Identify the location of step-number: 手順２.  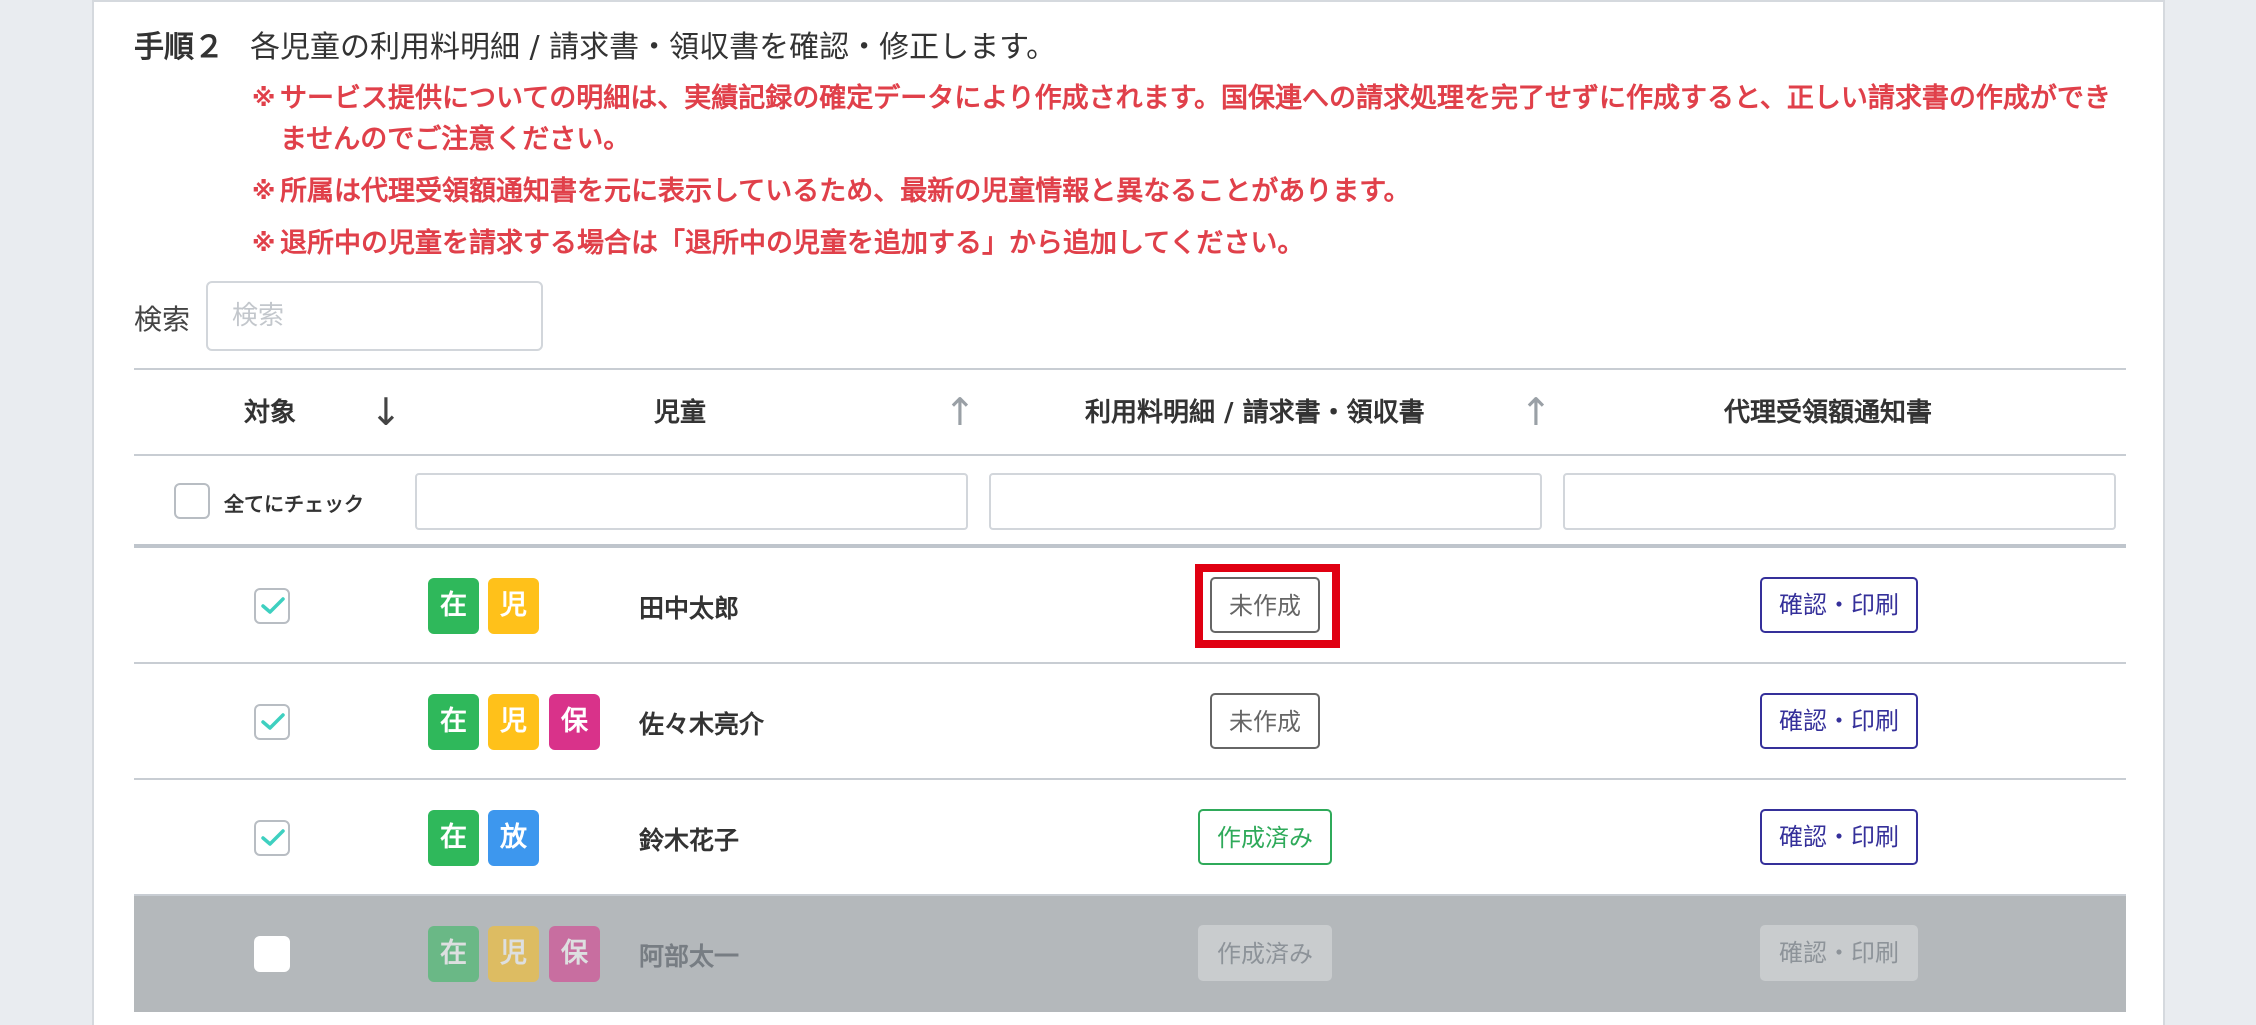
(179, 47).